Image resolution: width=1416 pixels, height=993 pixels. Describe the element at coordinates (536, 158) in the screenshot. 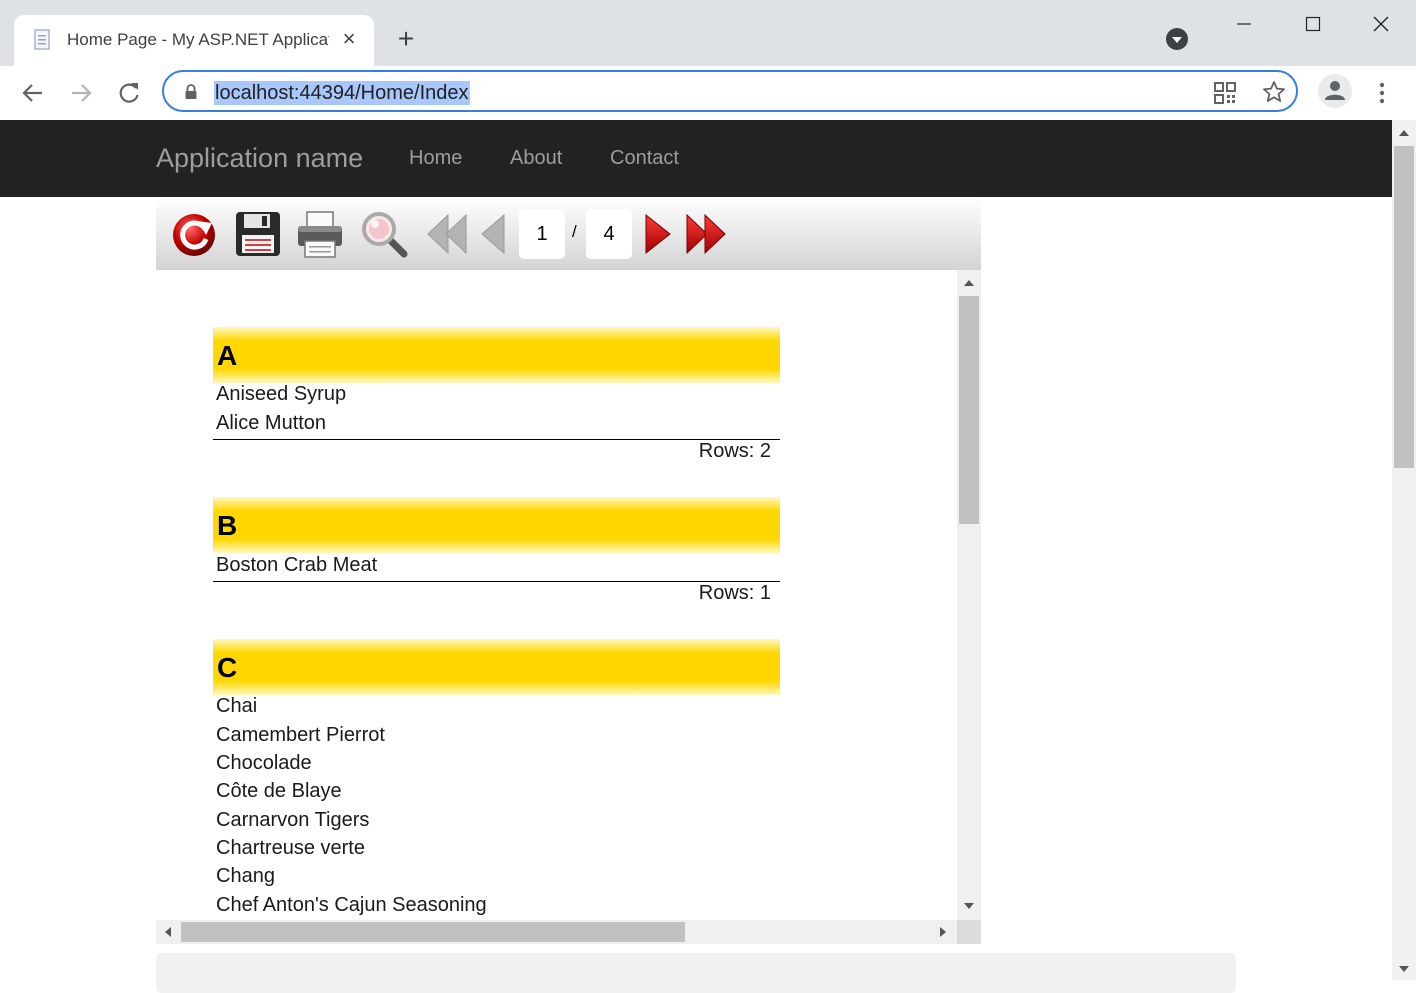

I see `nav-link-about: About` at that location.